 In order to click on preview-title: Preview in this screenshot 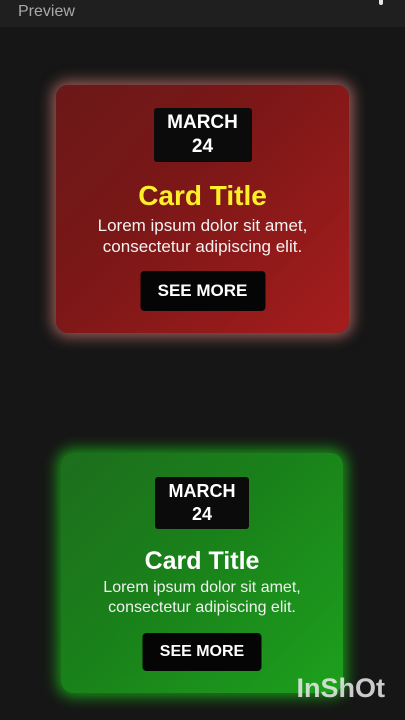, I will do `click(46, 11)`.